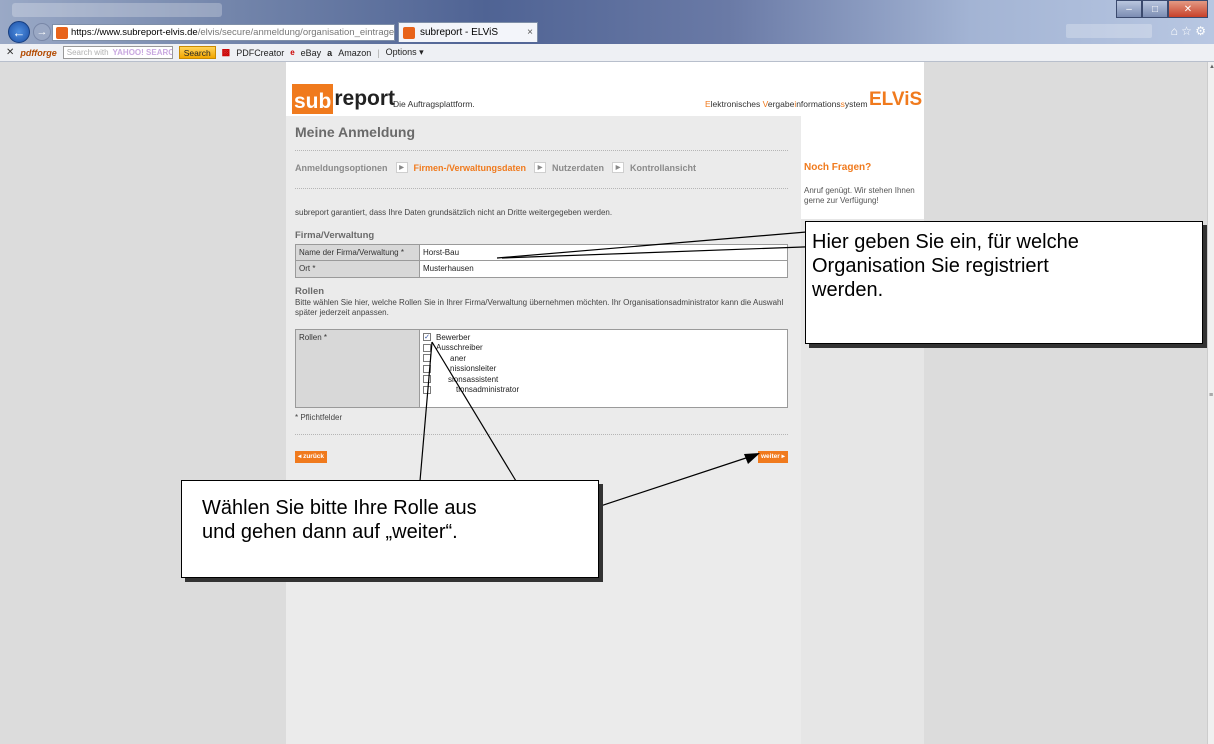  I want to click on page-title: Meine Anmeldung, so click(355, 132).